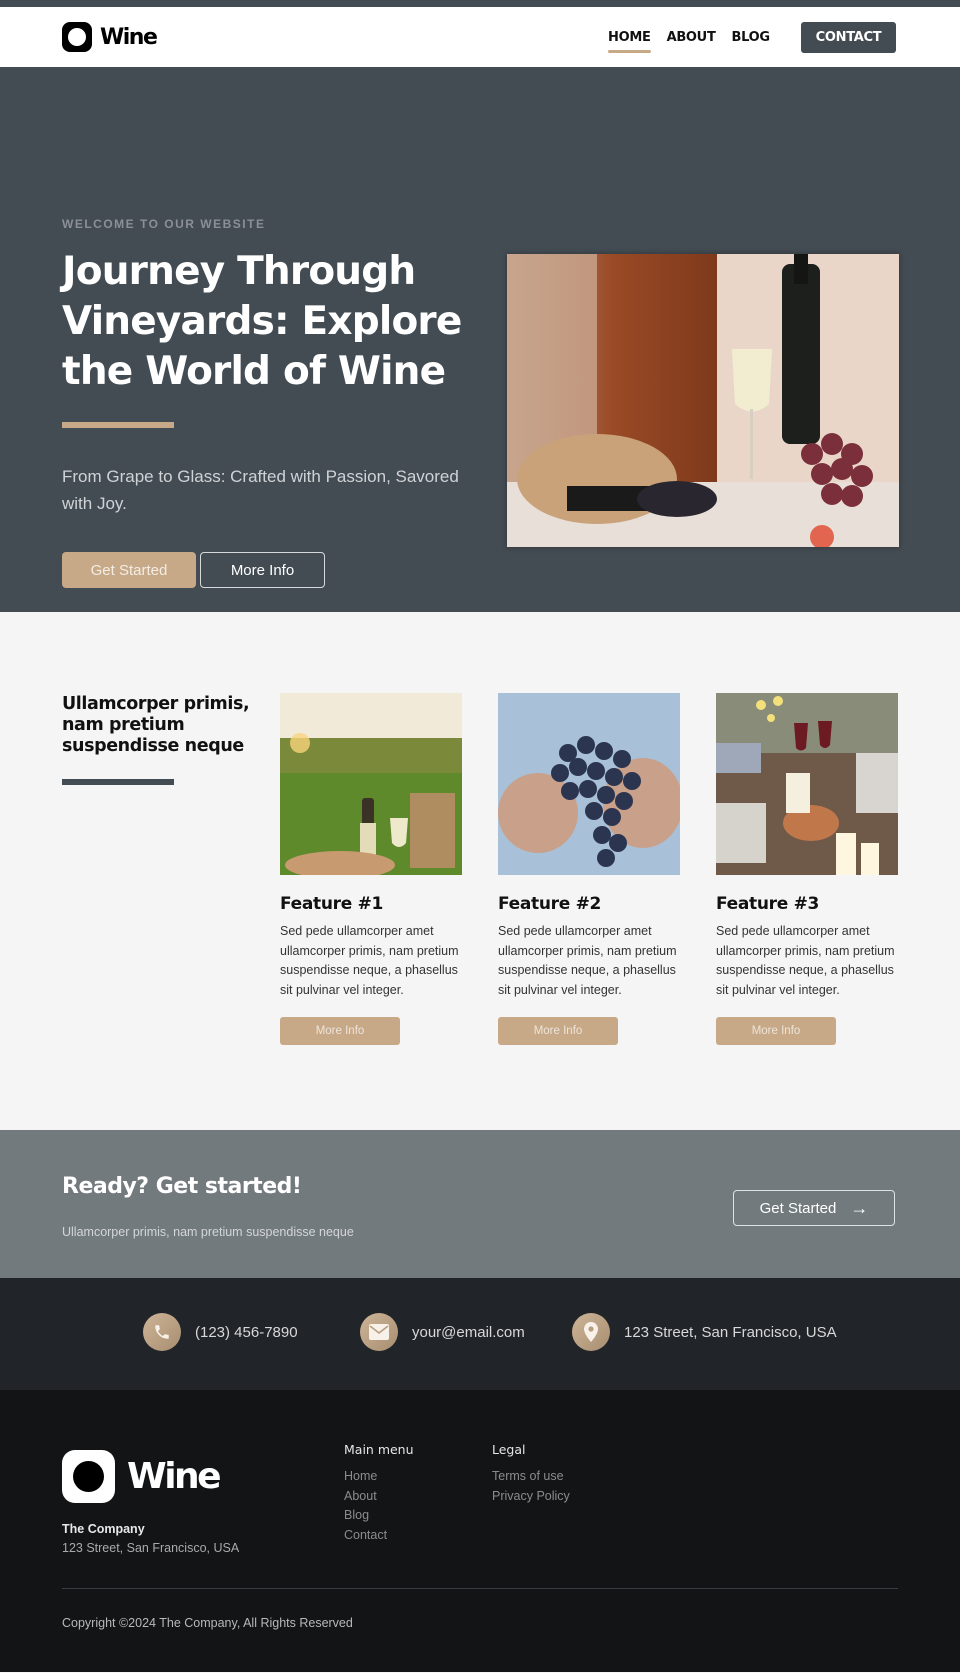 The height and width of the screenshot is (1673, 960). I want to click on contact-address: 123 Street, San Francisco, USA, so click(704, 1332).